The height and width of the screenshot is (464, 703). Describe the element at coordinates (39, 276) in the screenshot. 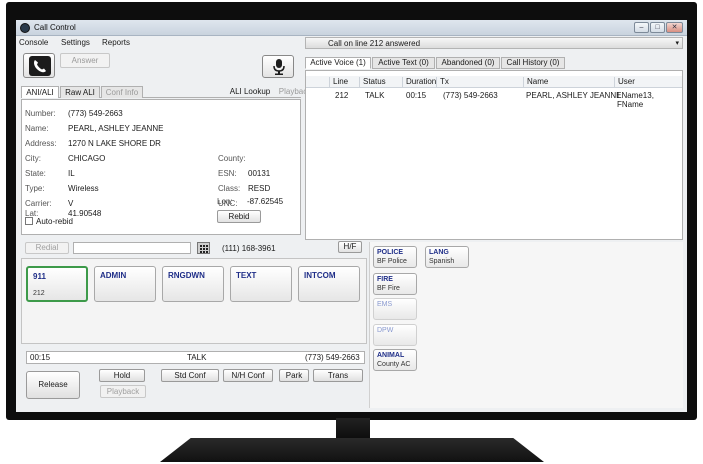

I see `line-name: 911` at that location.